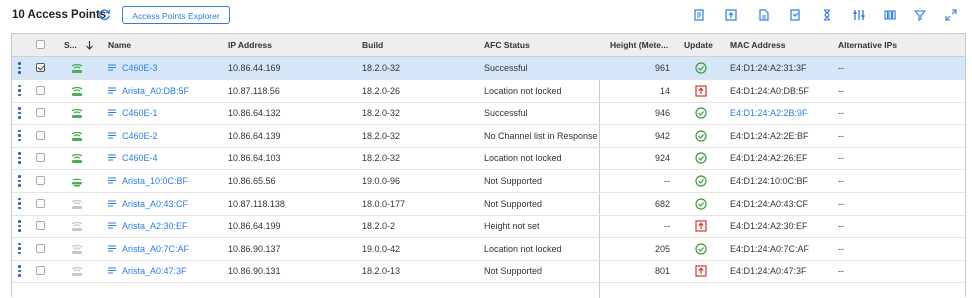 The width and height of the screenshot is (972, 298). Describe the element at coordinates (154, 271) in the screenshot. I see `ap-name-link: Arista_A0:47:3F` at that location.